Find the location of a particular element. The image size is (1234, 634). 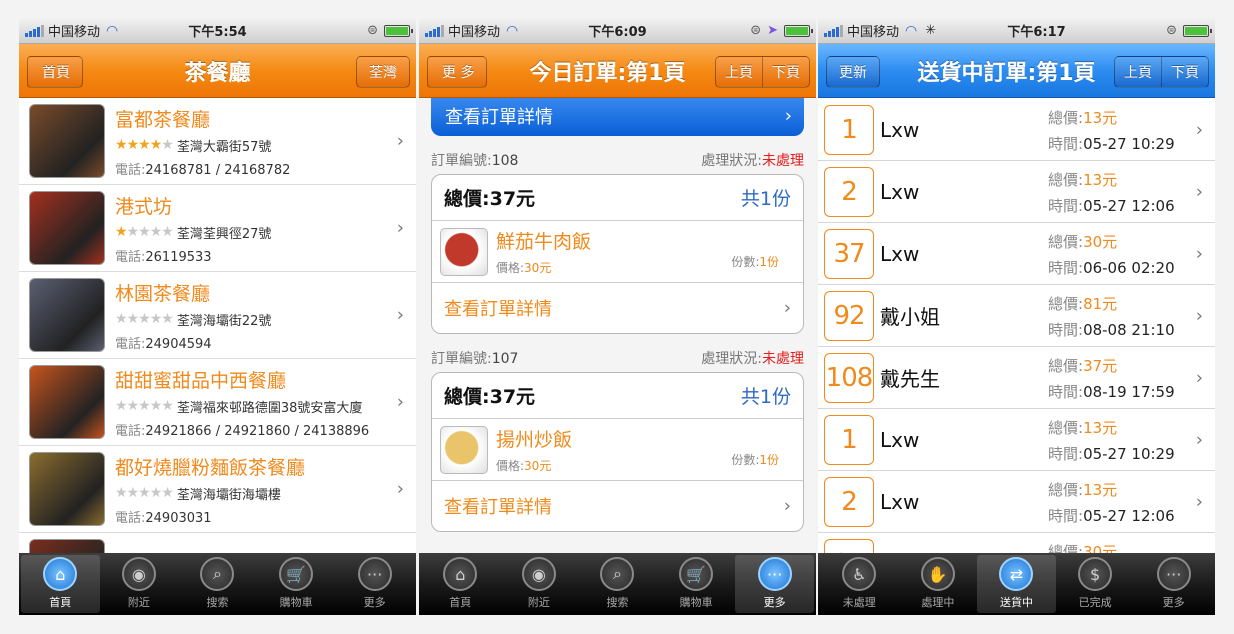

phone-number: 24921866 / 24921860 / 24138896 is located at coordinates (257, 431).